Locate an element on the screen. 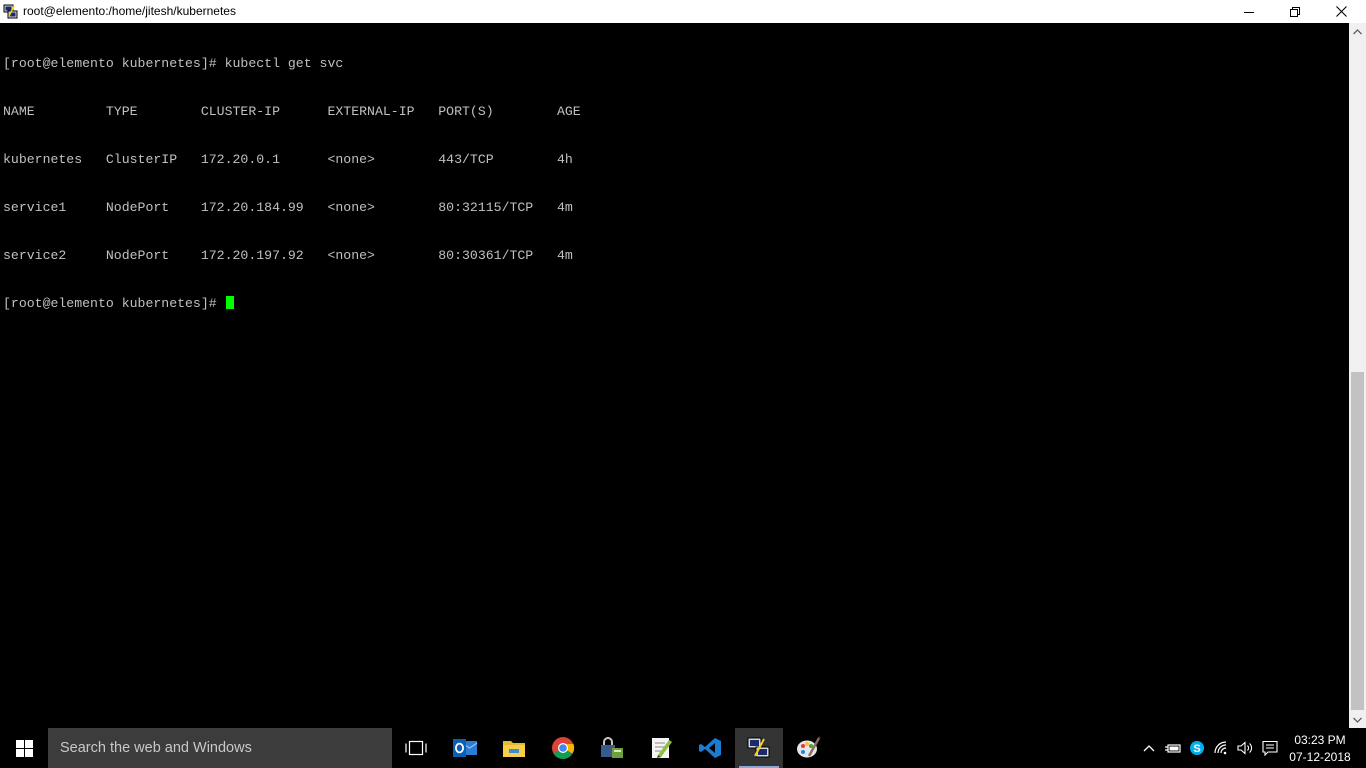 This screenshot has height=768, width=1366. taskbar-app-chrome is located at coordinates (563, 748).